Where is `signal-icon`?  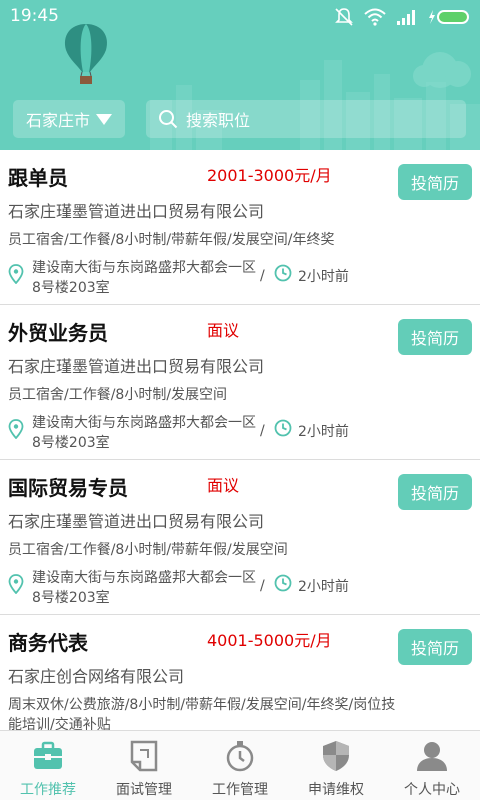
signal-icon is located at coordinates (406, 17).